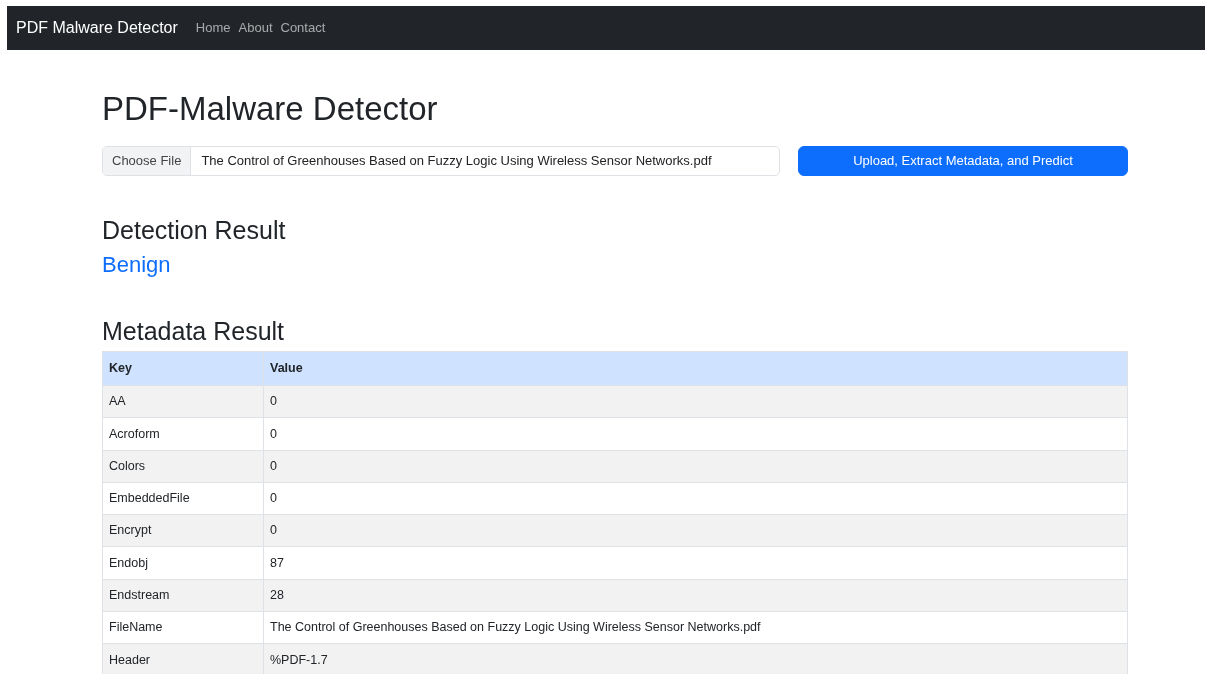 The width and height of the screenshot is (1205, 674). What do you see at coordinates (97, 28) in the screenshot?
I see `brand-link: PDF Malware Detector` at bounding box center [97, 28].